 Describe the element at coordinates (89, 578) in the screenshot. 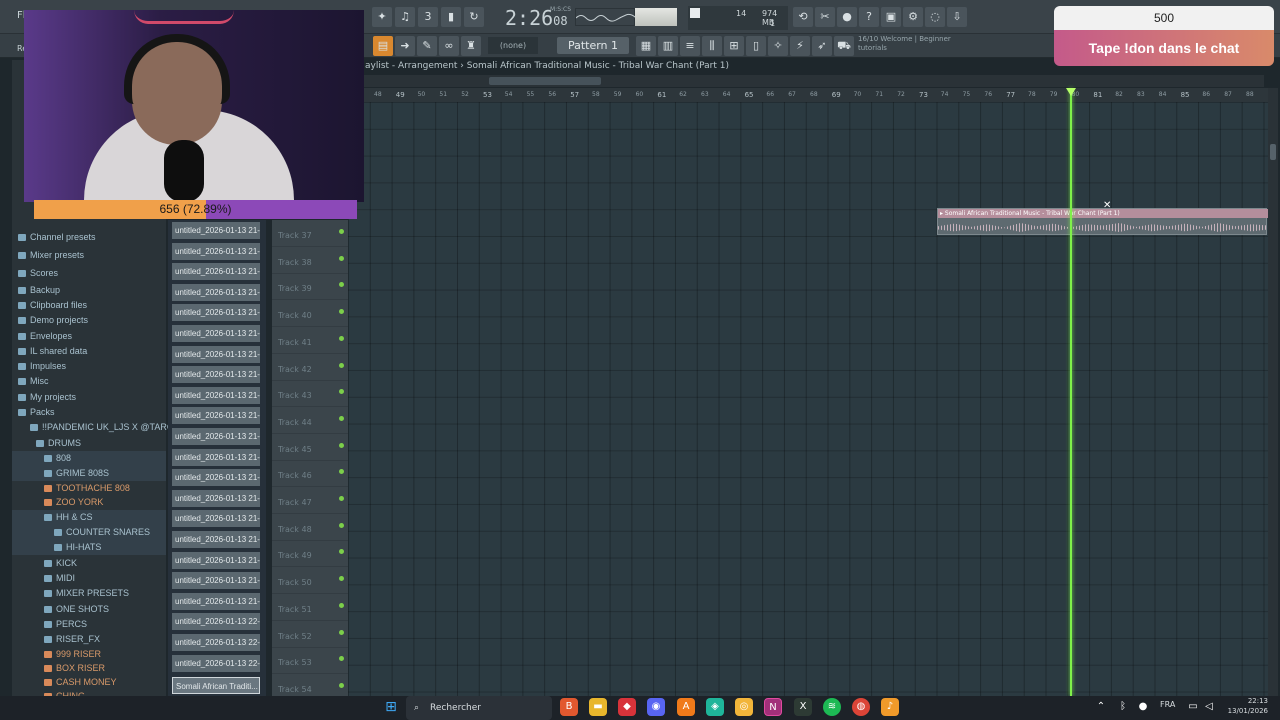

I see `browser-item: MIDI` at that location.